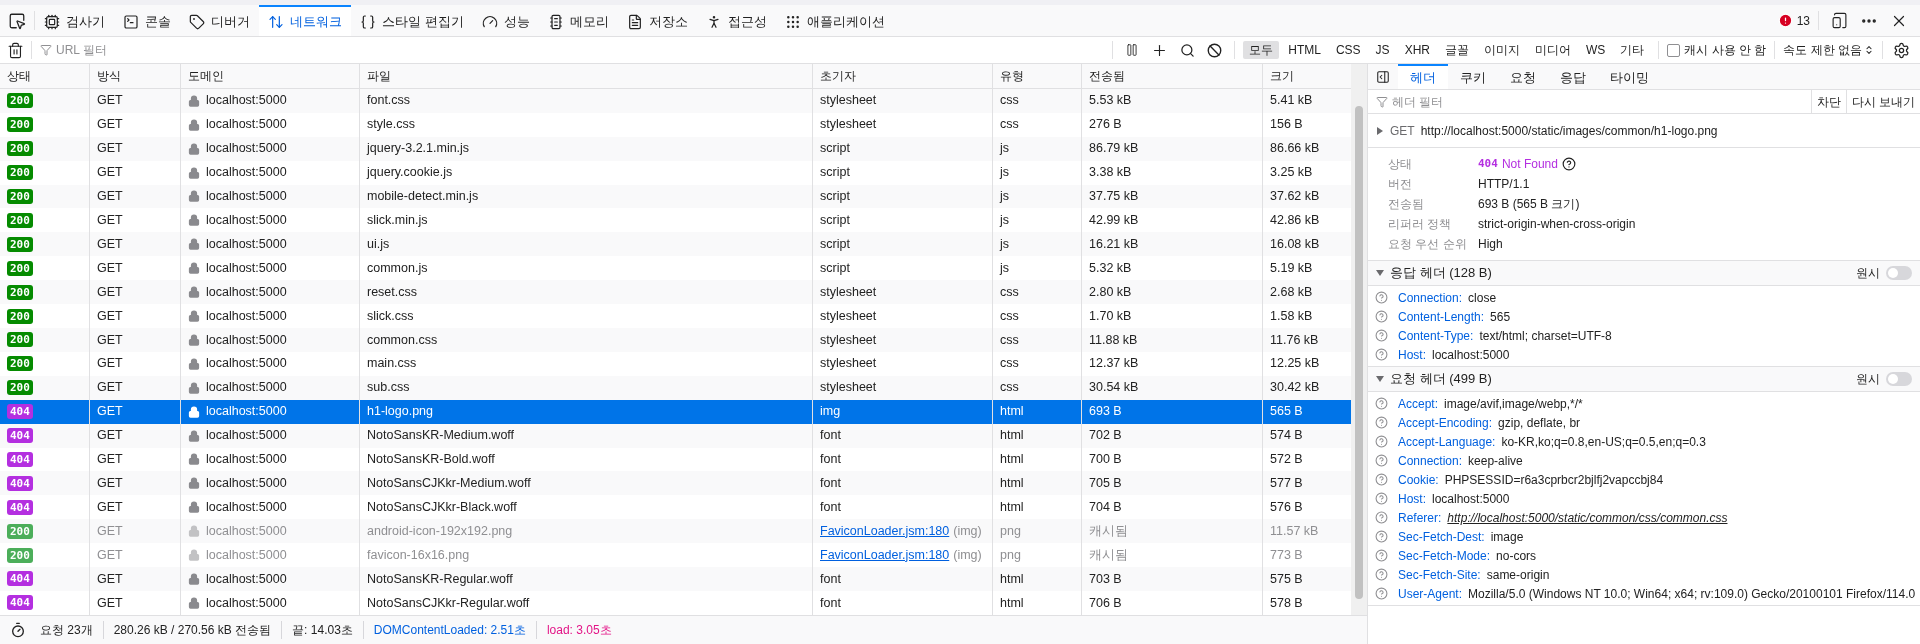 The width and height of the screenshot is (1920, 644). I want to click on details-tab: 요청, so click(1523, 76).